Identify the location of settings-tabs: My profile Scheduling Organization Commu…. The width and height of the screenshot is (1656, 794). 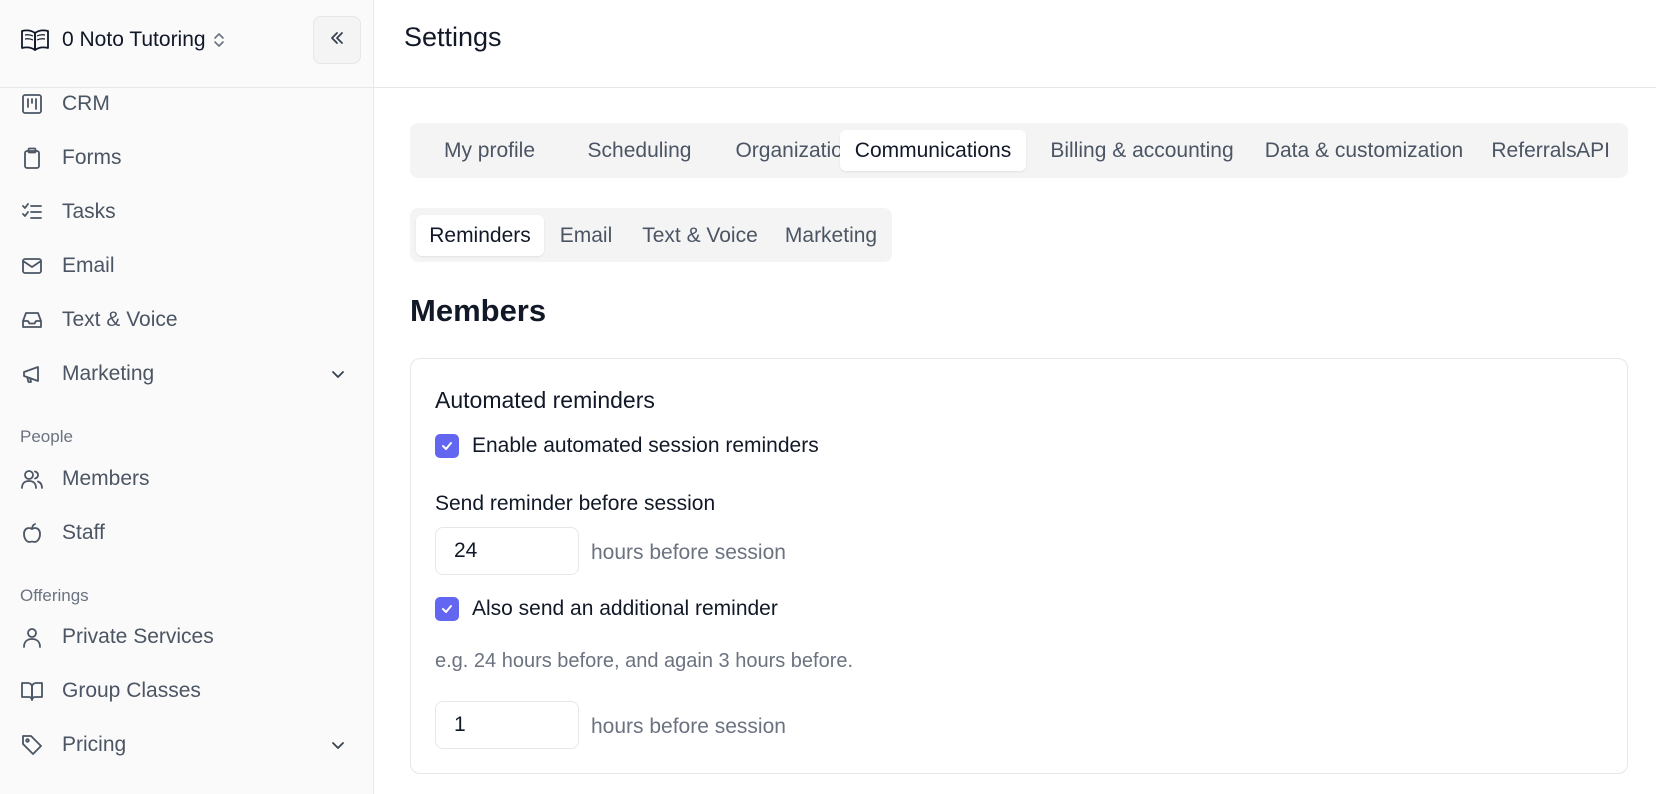
(1019, 150).